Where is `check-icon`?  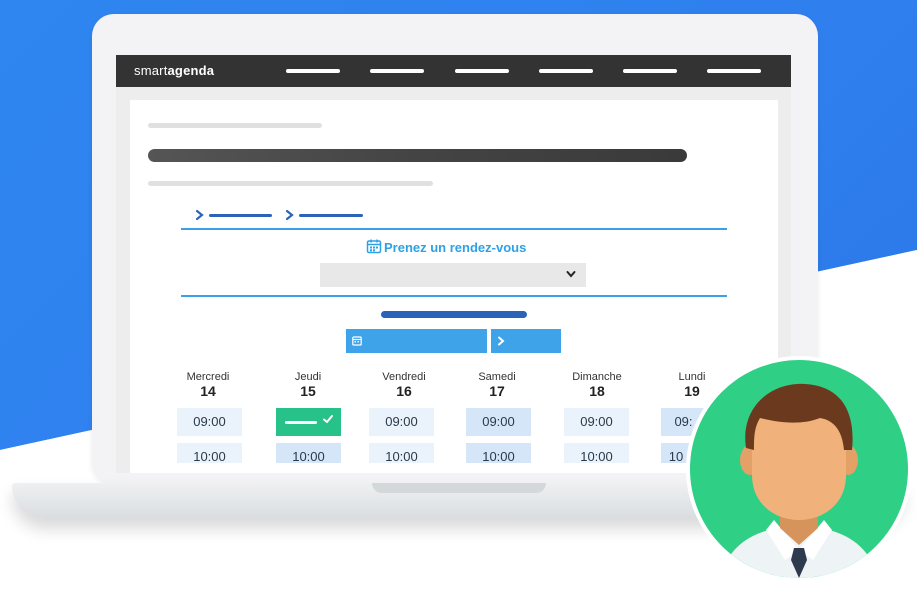
check-icon is located at coordinates (328, 419).